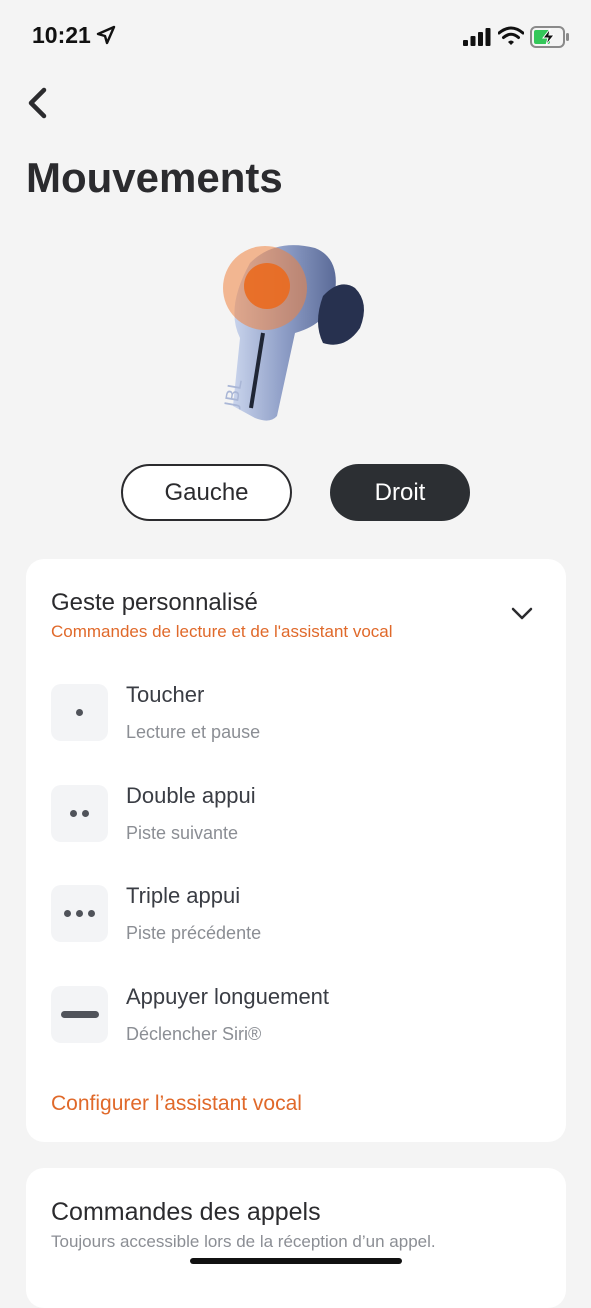 The height and width of the screenshot is (1308, 591). I want to click on page-title: Mouvements, so click(154, 177).